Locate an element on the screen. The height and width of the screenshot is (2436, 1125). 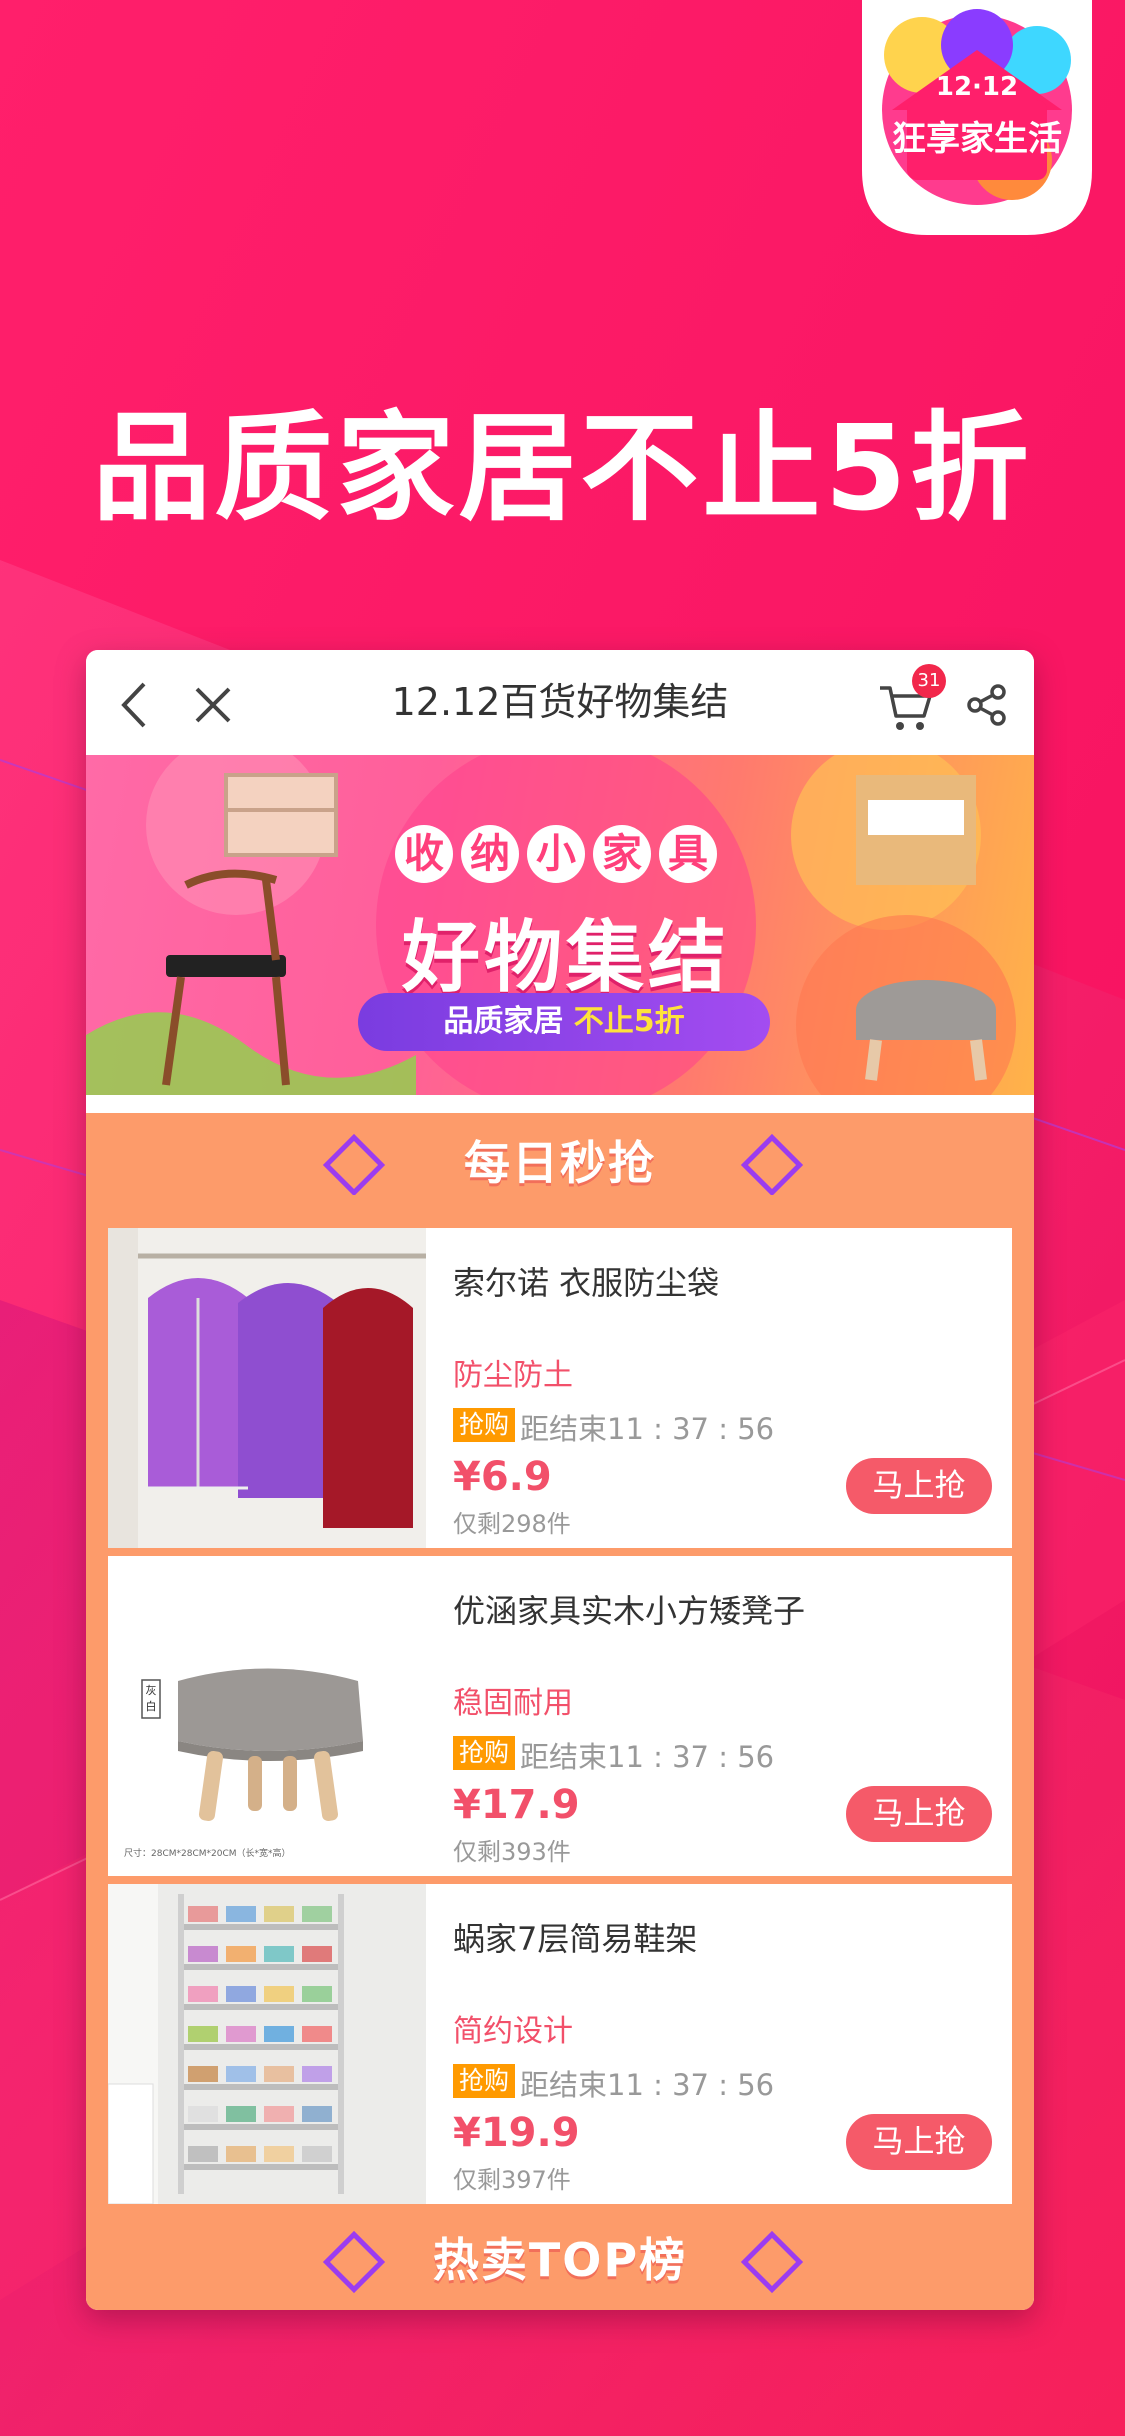
stock-remaining: 仅剩393件 is located at coordinates (512, 1852).